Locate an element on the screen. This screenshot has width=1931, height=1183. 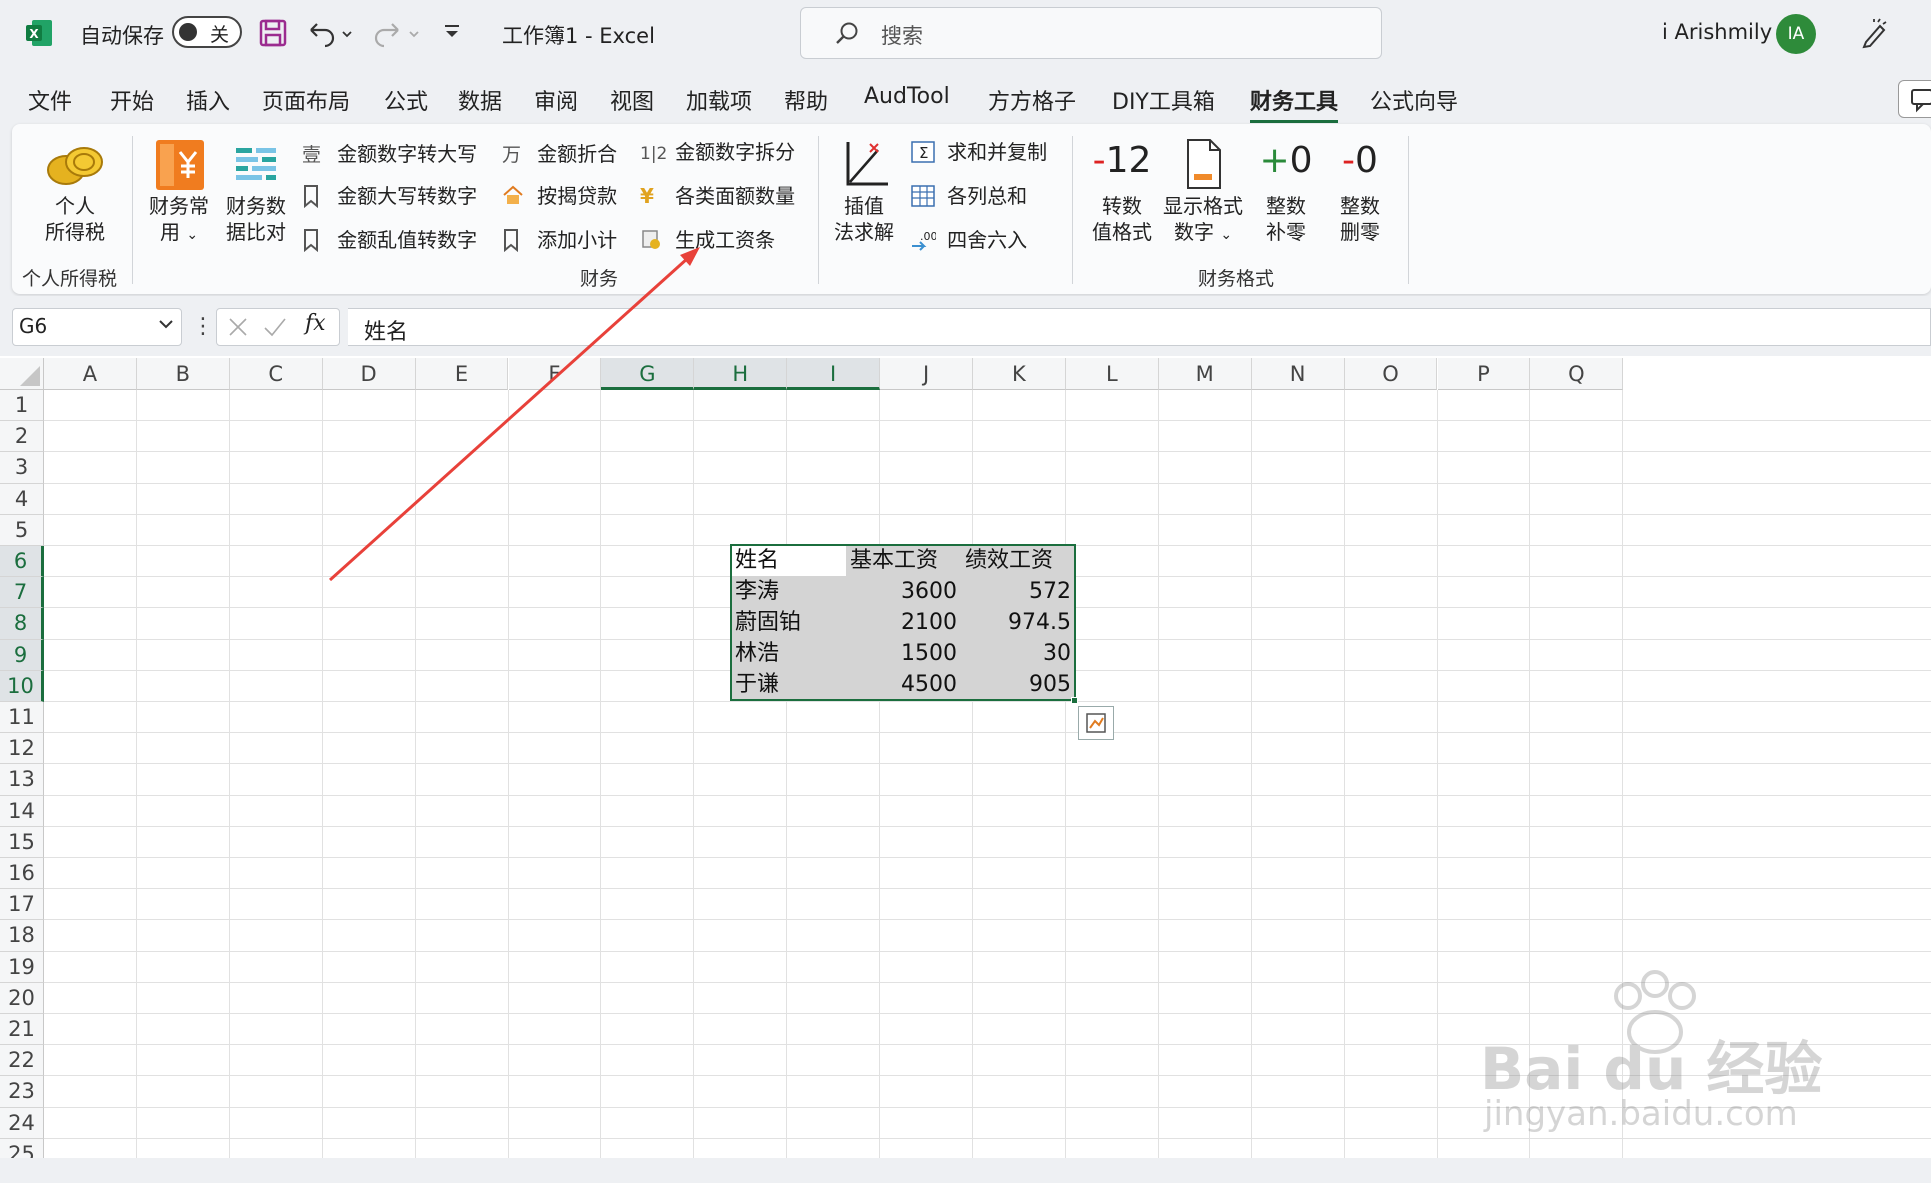
sheet-footer is located at coordinates (965, 1170).